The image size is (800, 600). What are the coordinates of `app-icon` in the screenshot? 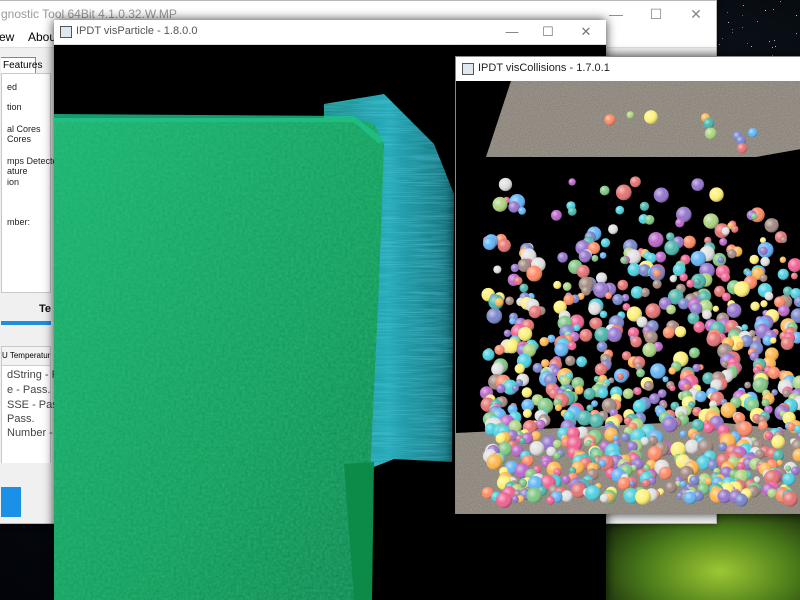 It's located at (468, 69).